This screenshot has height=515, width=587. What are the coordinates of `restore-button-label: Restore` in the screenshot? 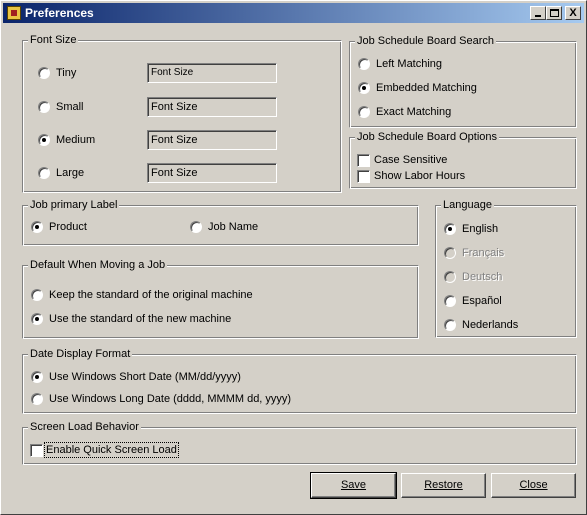 It's located at (443, 485).